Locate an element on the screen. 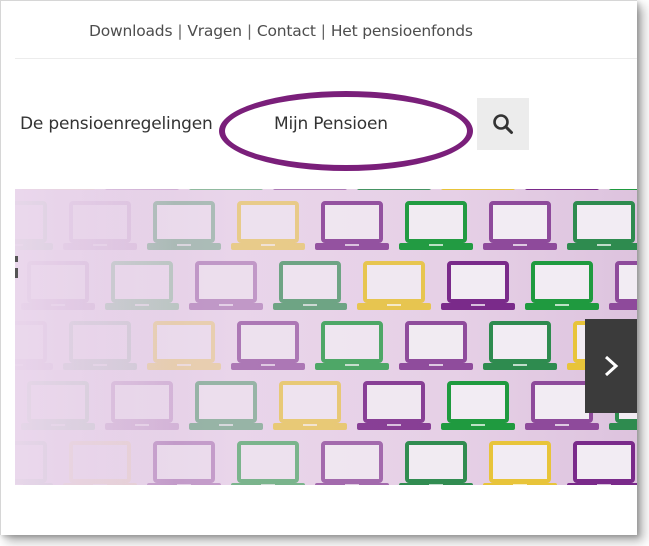  top-link-het-pensioenfonds: Het pensioenfonds is located at coordinates (402, 31).